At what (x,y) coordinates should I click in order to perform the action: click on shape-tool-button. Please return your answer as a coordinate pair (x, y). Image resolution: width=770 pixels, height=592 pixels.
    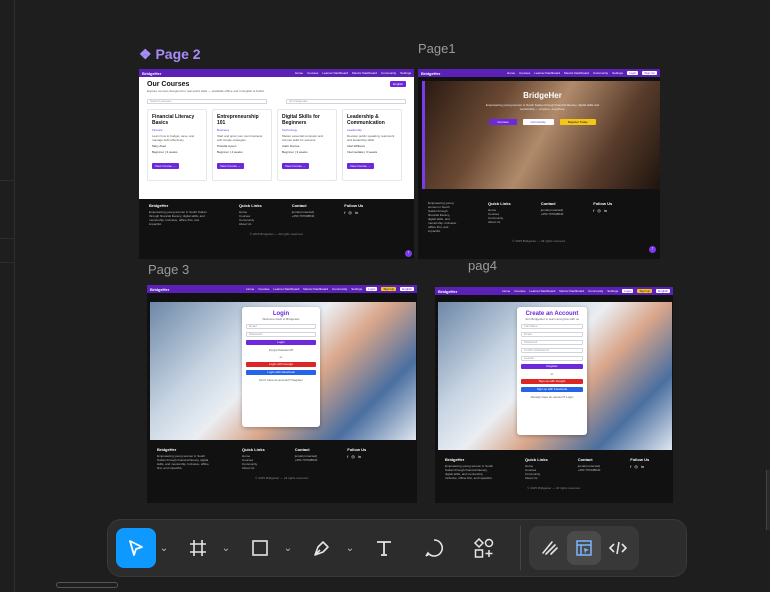
    Looking at the image, I should click on (260, 548).